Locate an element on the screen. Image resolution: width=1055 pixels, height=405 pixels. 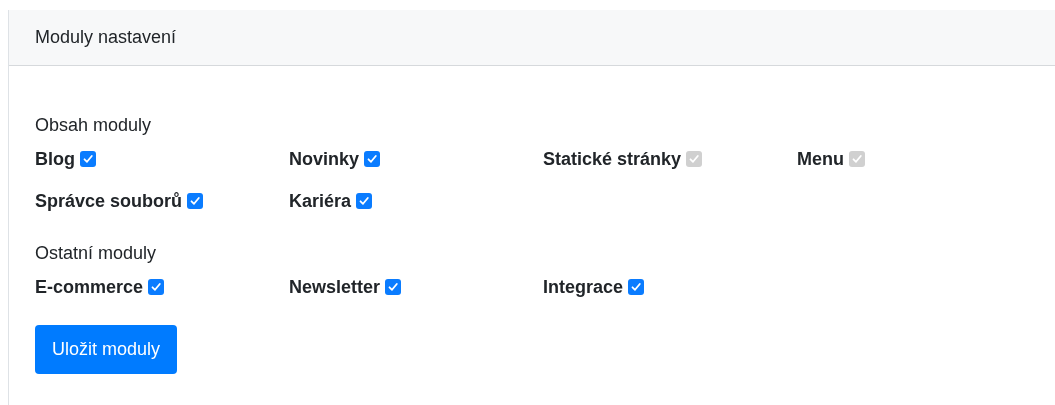
module-label: Správce souborů is located at coordinates (109, 201).